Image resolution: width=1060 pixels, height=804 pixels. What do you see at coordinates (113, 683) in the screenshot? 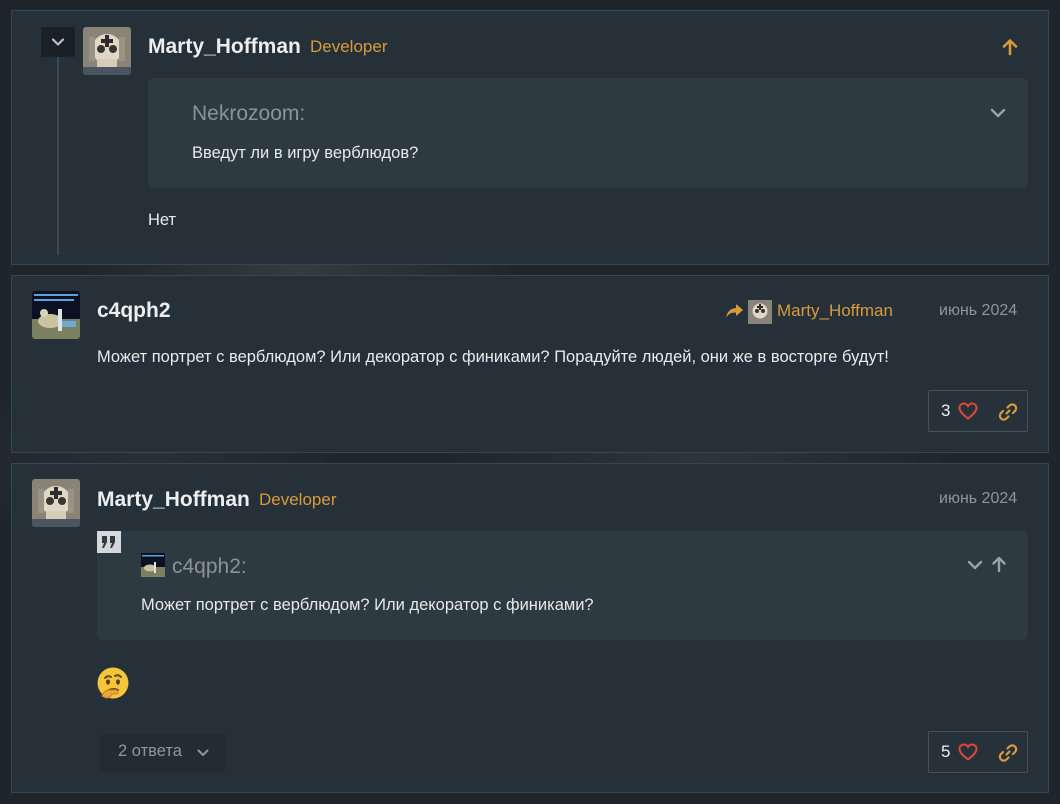
I see `emoji-thinking` at bounding box center [113, 683].